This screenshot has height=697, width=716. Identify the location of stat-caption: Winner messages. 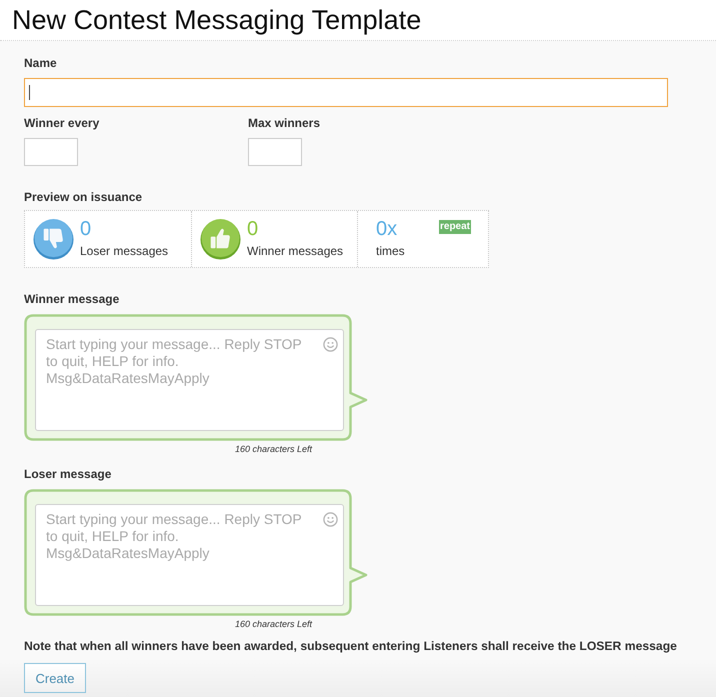
(295, 251).